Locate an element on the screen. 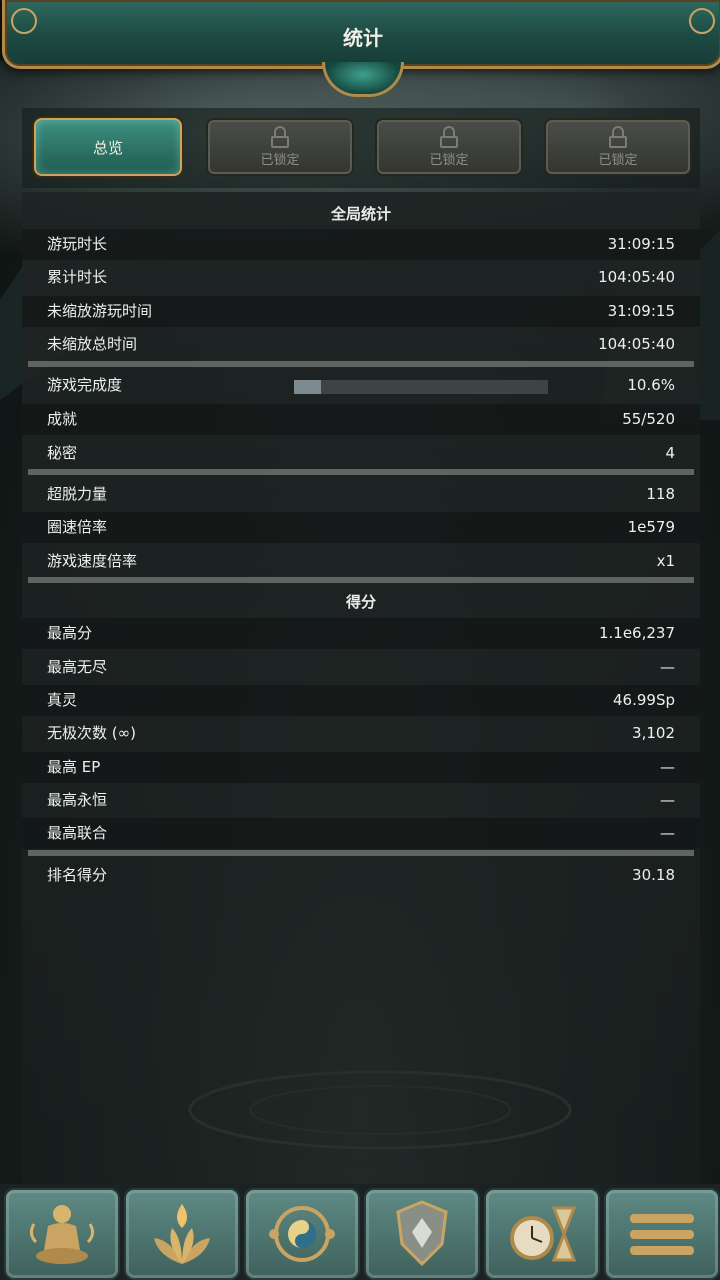 This screenshot has height=1280, width=720. stat-value: 10.6% is located at coordinates (651, 385).